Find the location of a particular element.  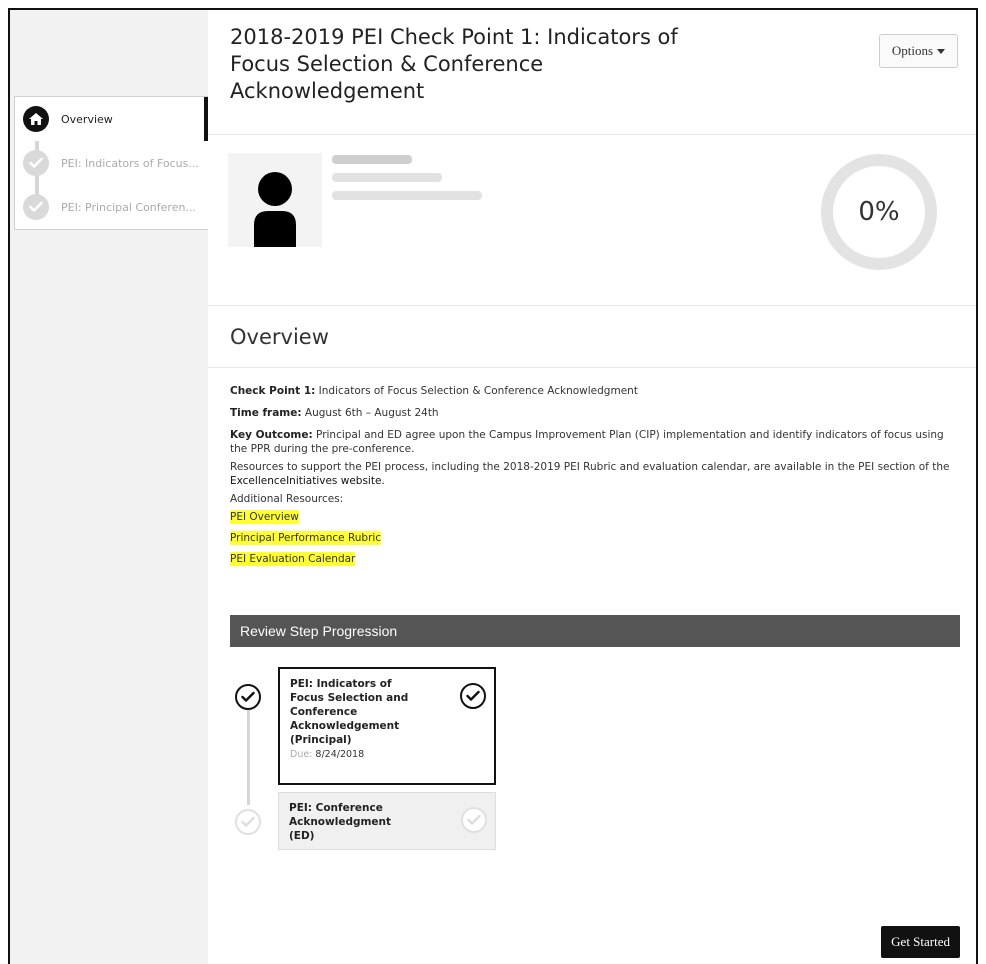

avatar is located at coordinates (275, 200).